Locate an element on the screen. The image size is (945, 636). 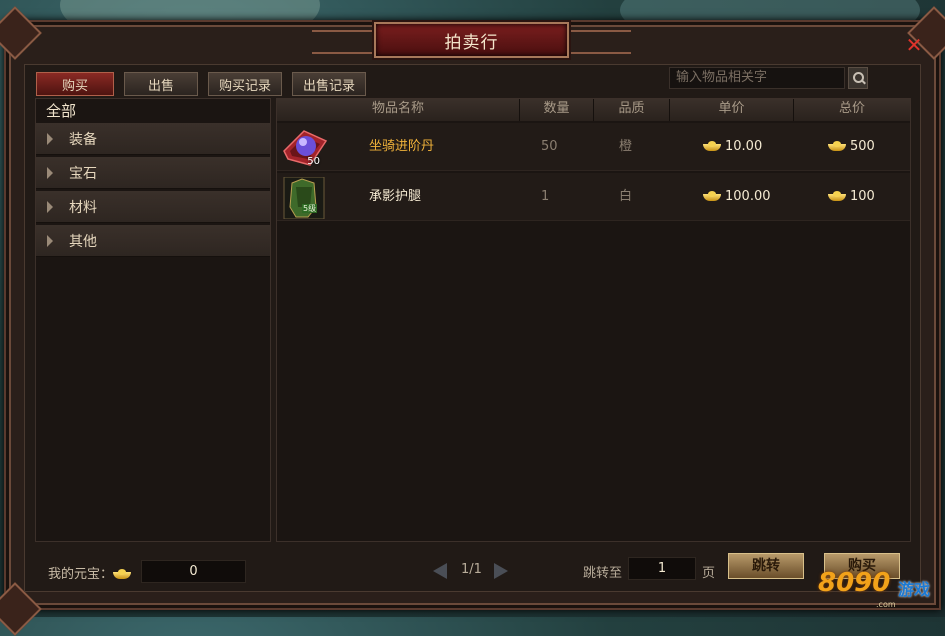
category-materials: 材料 is located at coordinates (153, 207).